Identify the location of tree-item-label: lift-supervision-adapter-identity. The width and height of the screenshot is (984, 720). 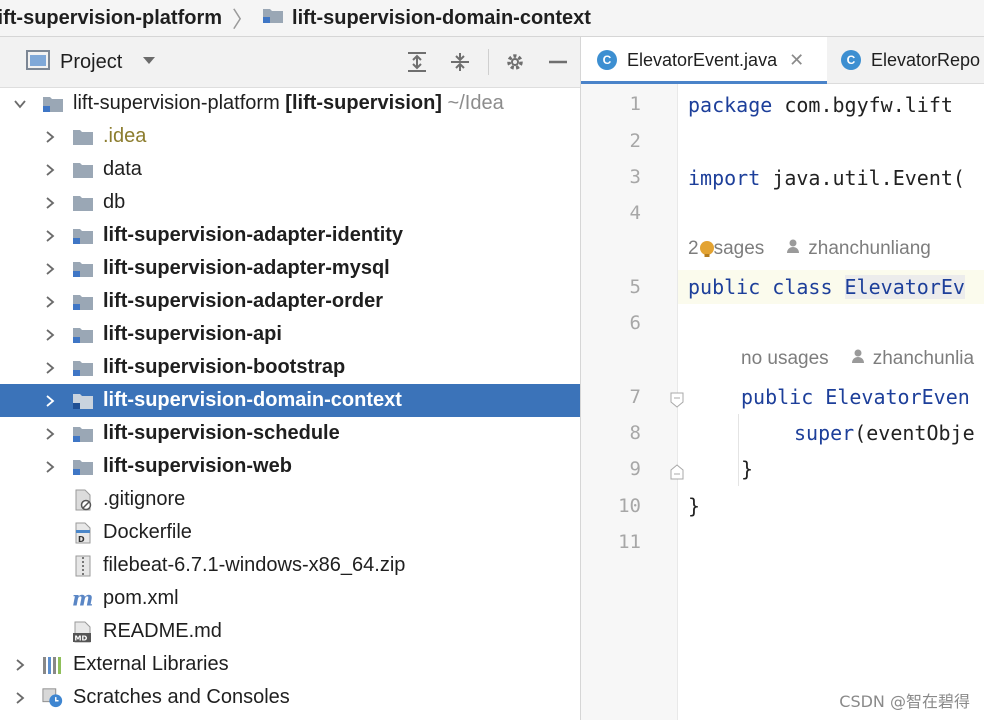
(253, 235).